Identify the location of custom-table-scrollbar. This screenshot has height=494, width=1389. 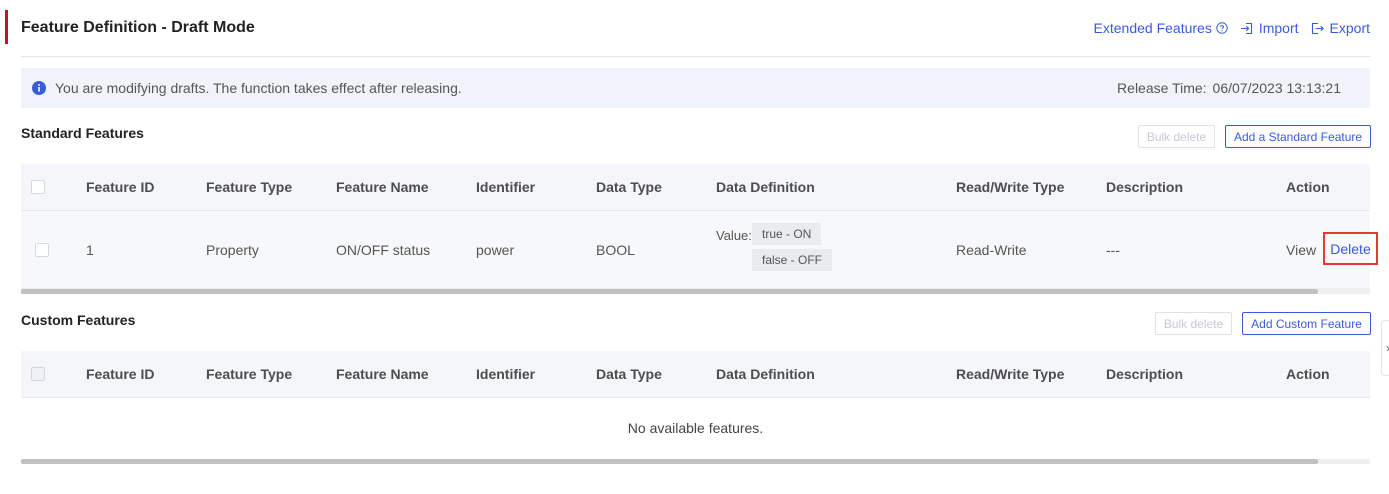
(695, 461).